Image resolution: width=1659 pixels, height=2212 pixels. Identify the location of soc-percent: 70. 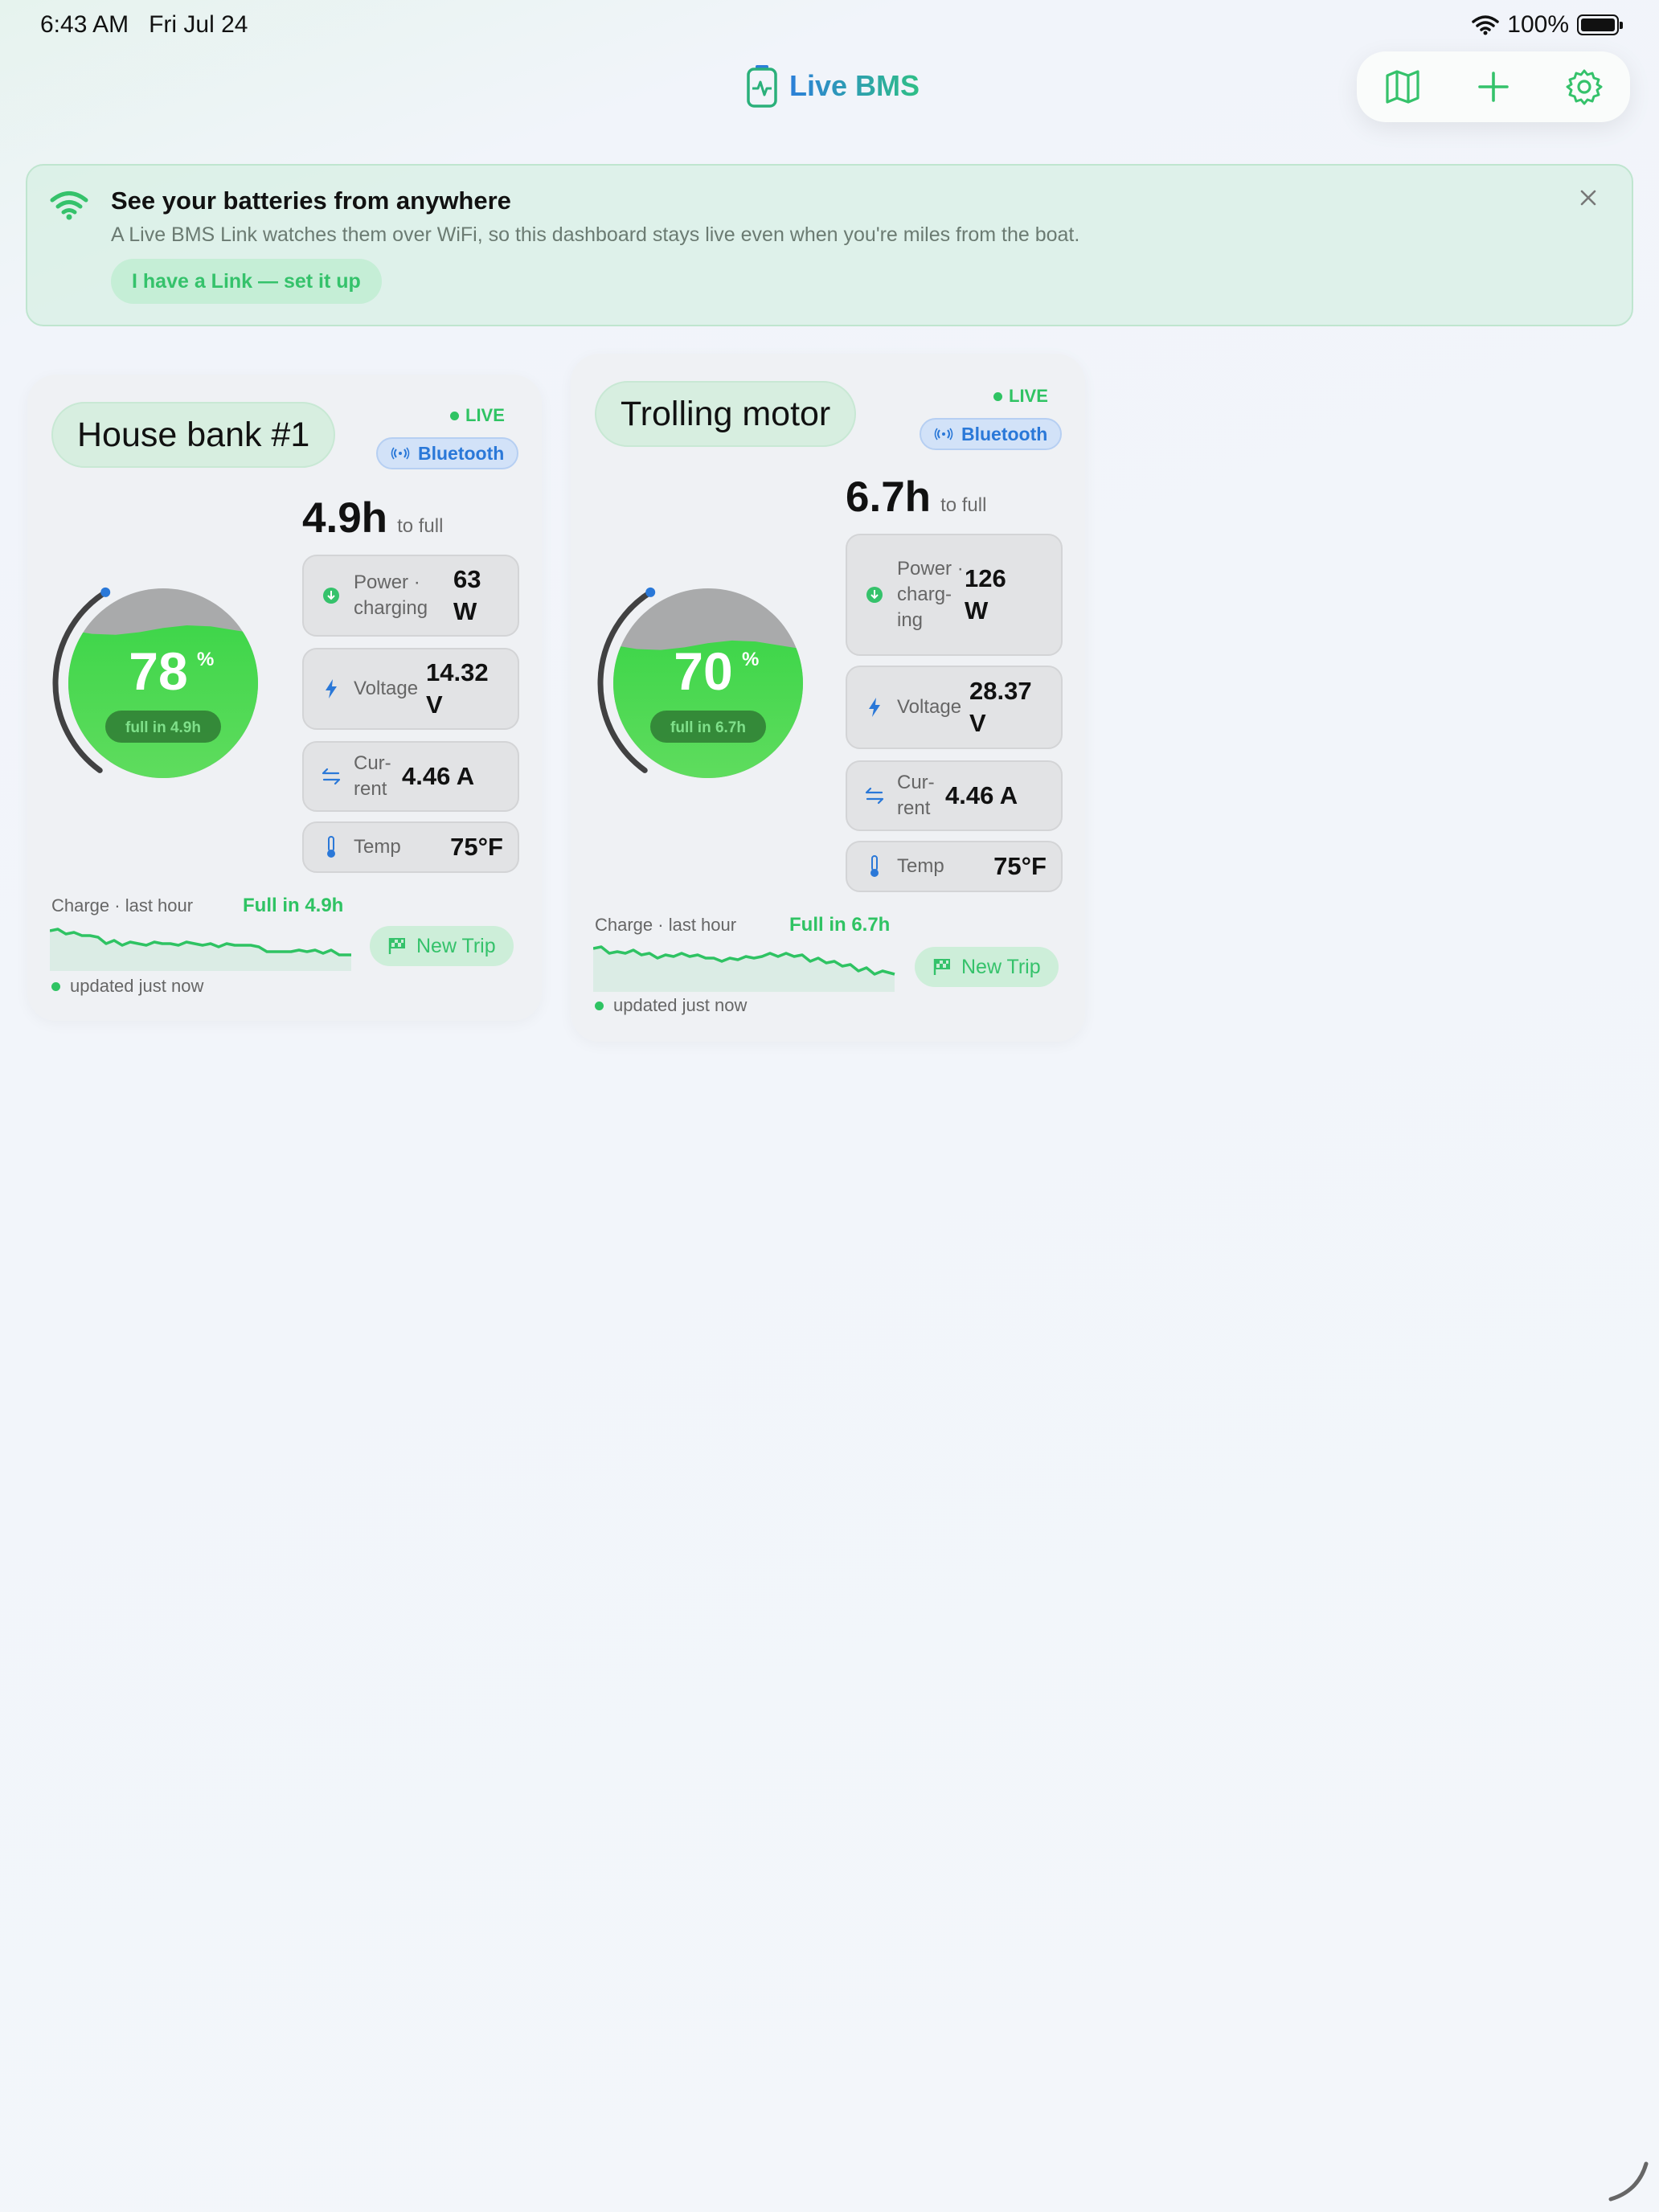
(703, 671).